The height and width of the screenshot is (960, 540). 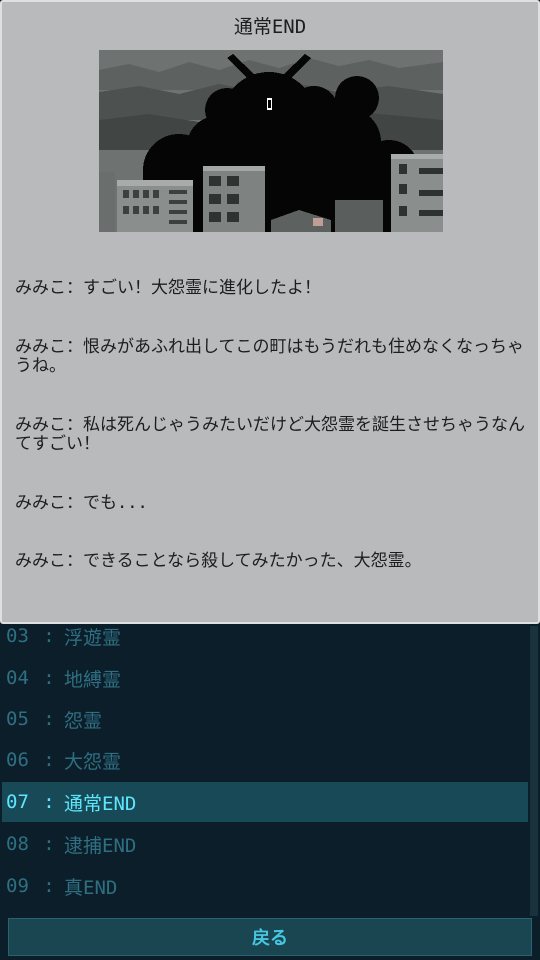 What do you see at coordinates (93, 637) in the screenshot?
I see `ending-title: 浮遊霊` at bounding box center [93, 637].